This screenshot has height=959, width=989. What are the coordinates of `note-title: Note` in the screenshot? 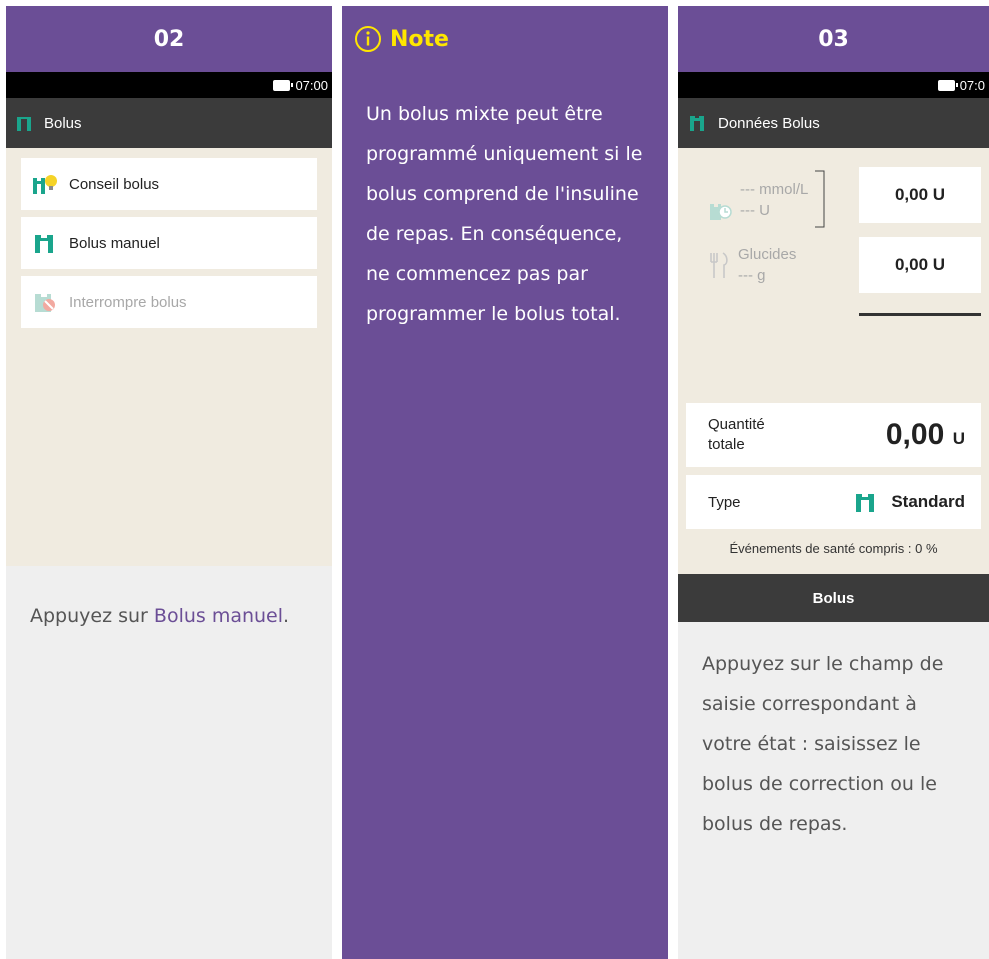 It's located at (419, 39).